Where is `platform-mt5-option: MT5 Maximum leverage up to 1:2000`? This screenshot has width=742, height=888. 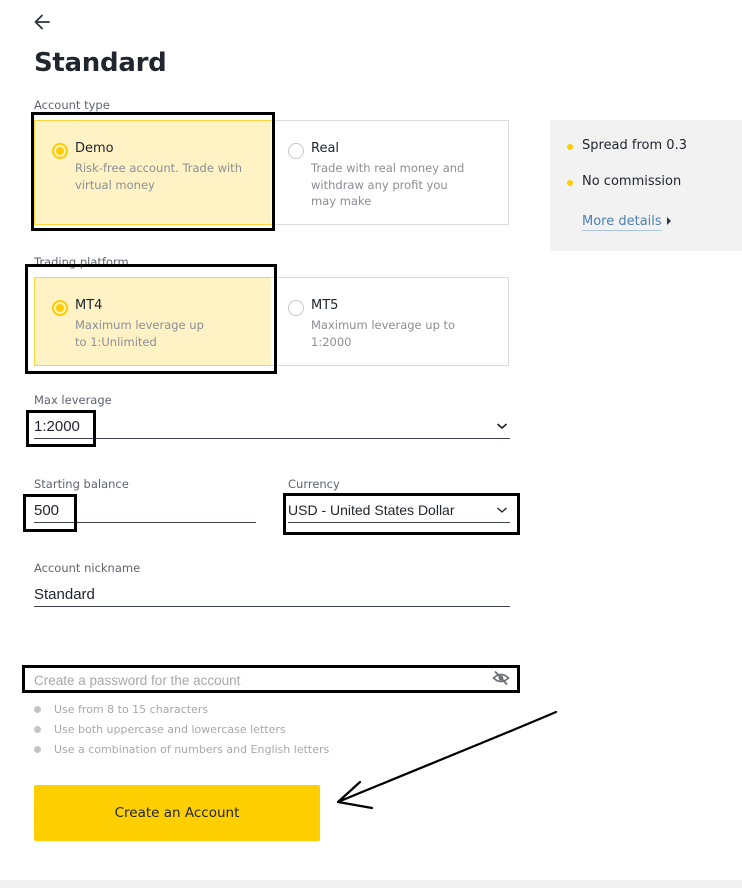 platform-mt5-option: MT5 Maximum leverage up to 1:2000 is located at coordinates (390, 321).